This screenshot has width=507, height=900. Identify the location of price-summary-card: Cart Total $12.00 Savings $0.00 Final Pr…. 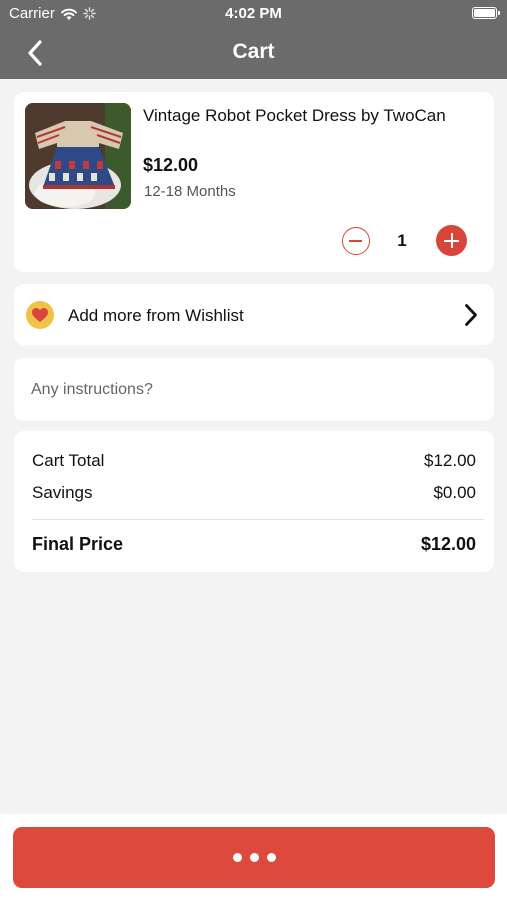
(254, 501).